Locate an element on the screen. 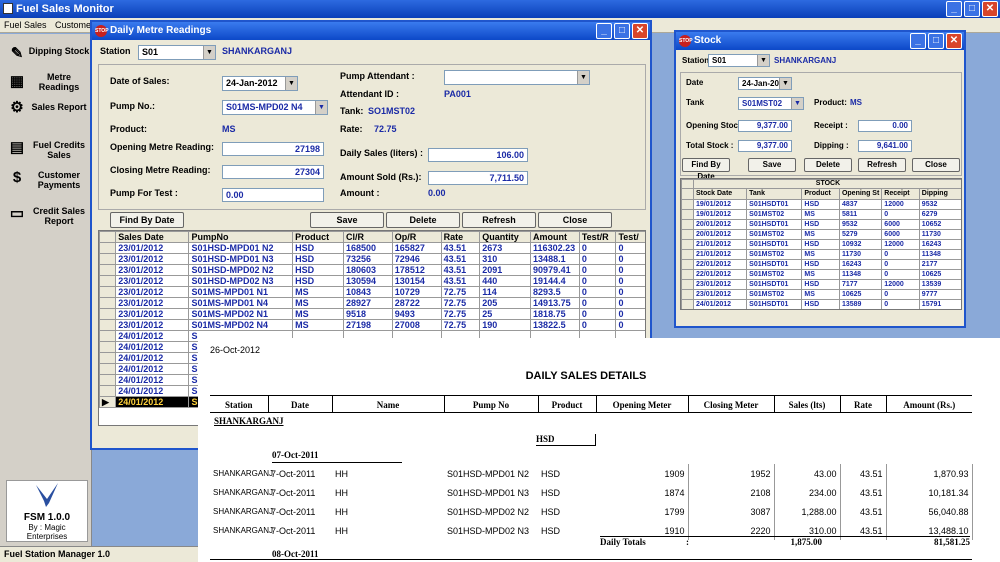 The height and width of the screenshot is (562, 1000). sidebar-item-credit-sales-report: ▭ Credit Sales Report is located at coordinates (47, 216).